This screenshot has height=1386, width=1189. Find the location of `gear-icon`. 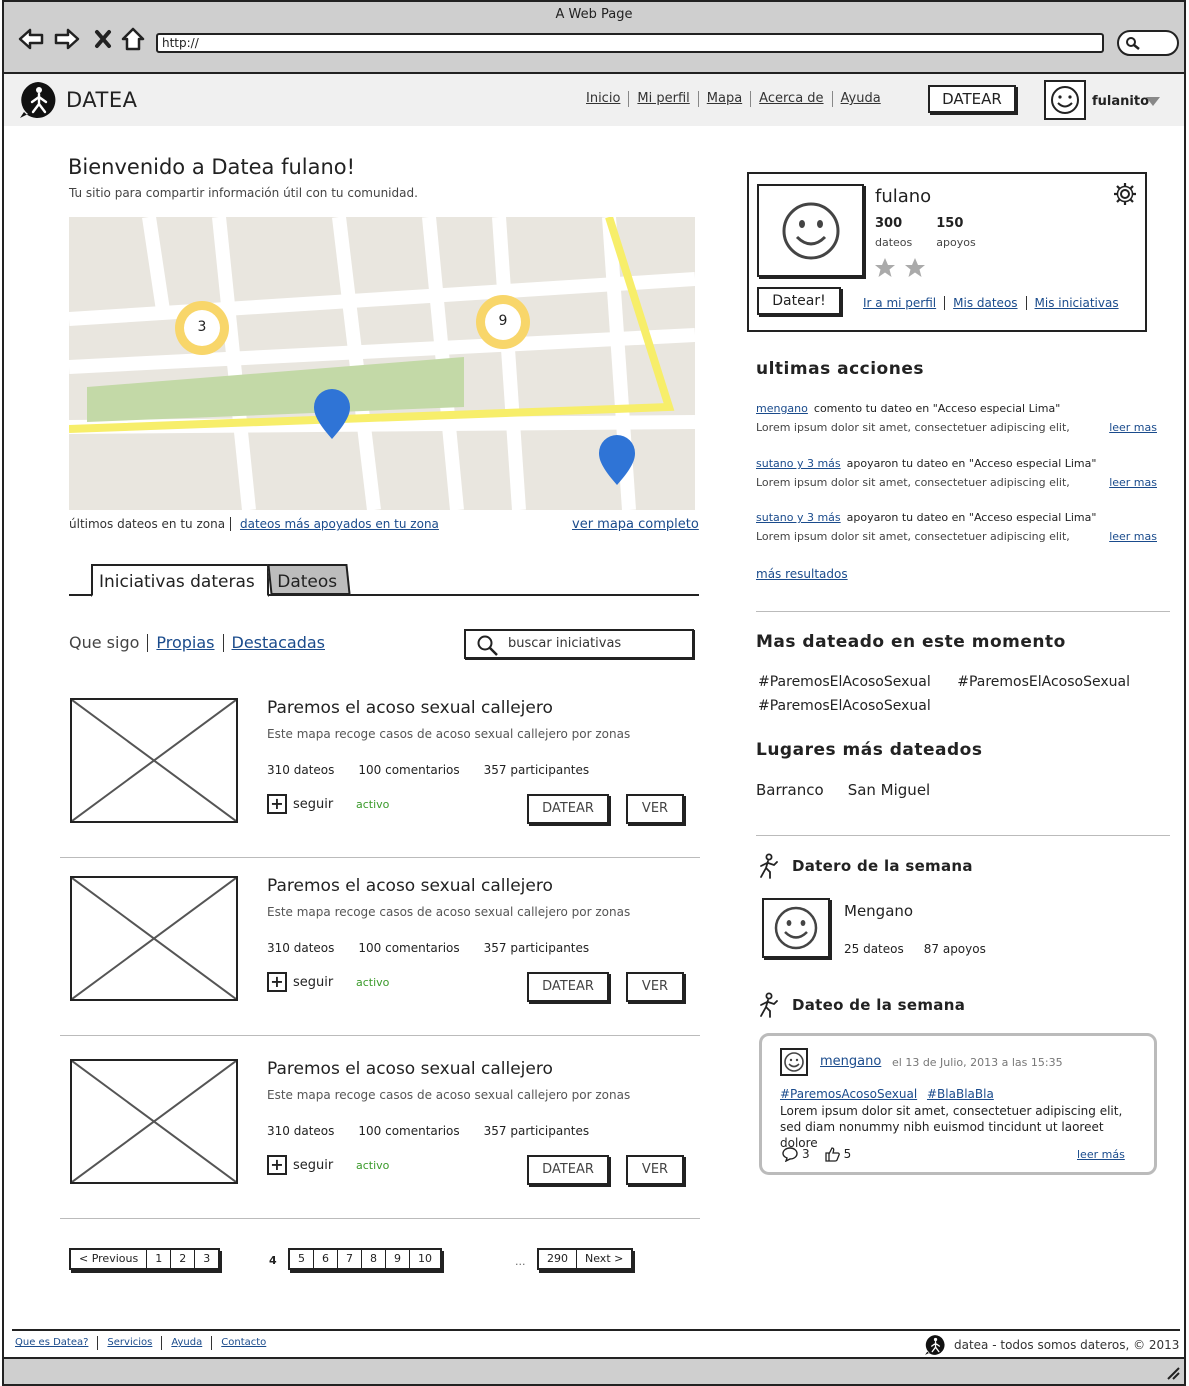

gear-icon is located at coordinates (1125, 196).